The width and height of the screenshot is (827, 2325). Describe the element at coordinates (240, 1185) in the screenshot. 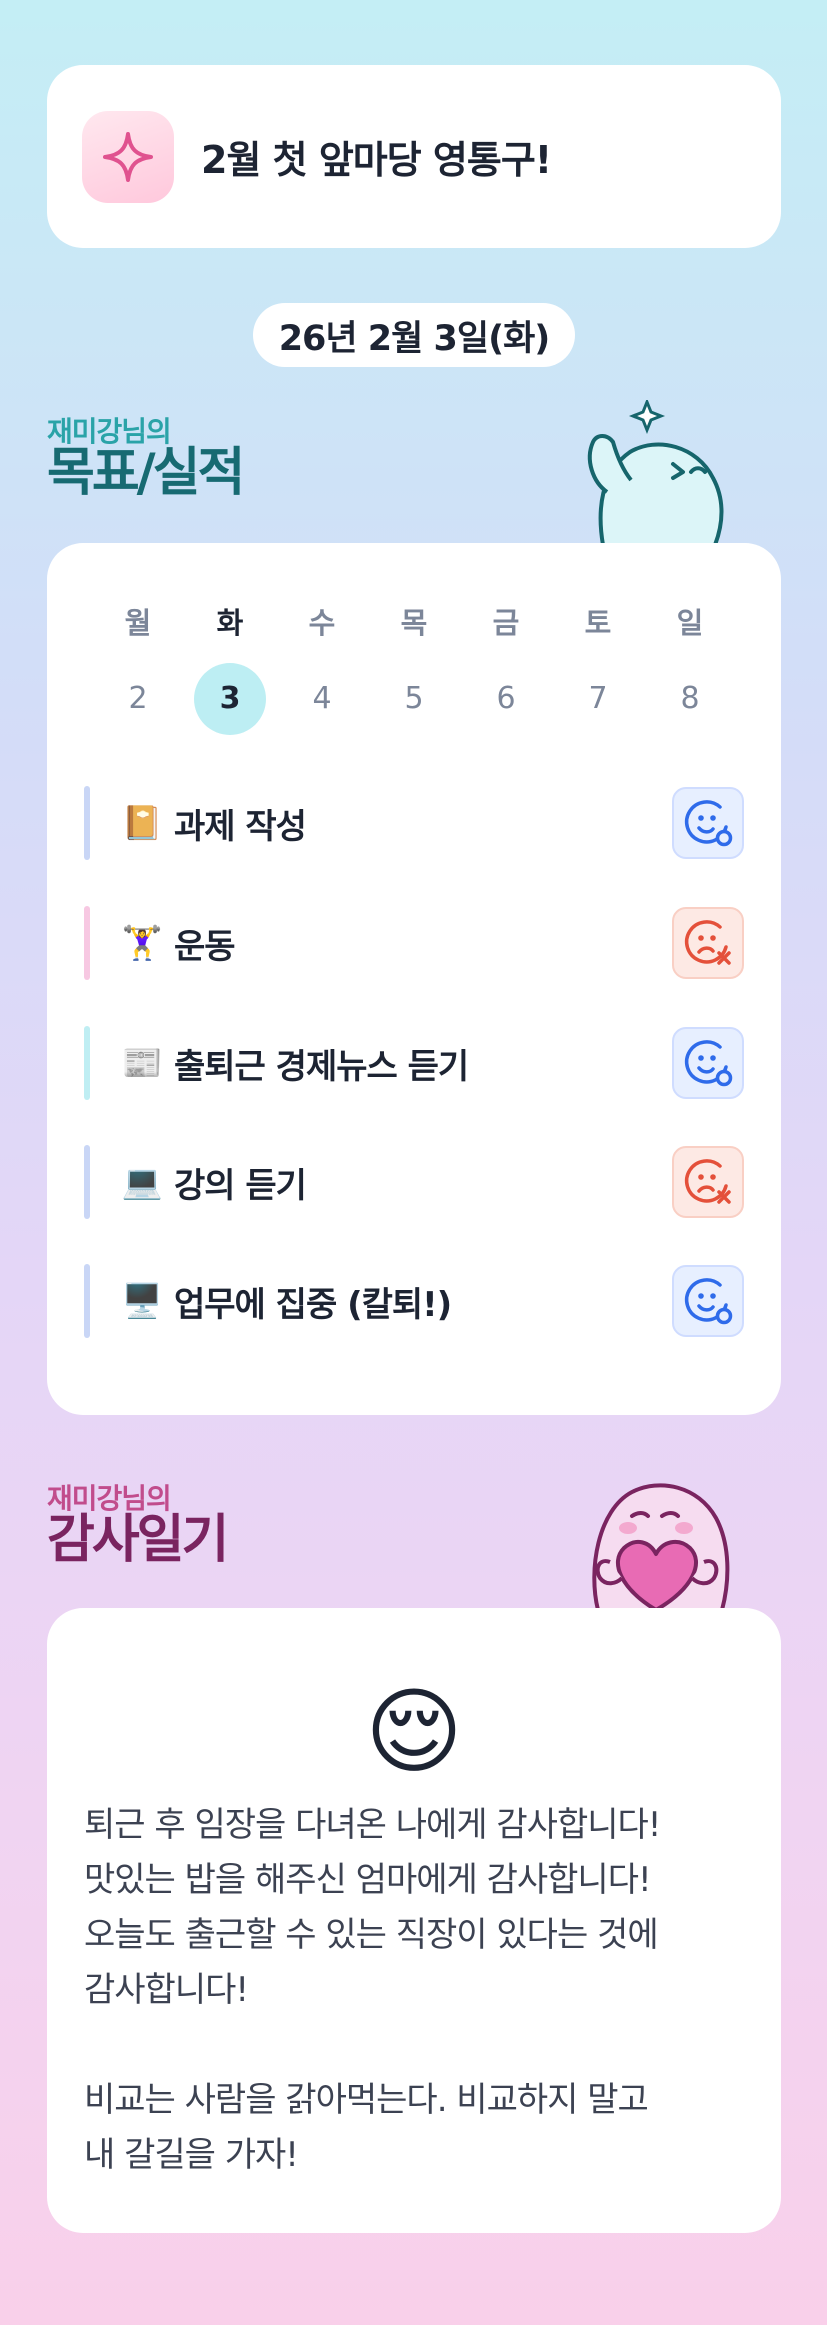

I see `task-label: 강의 듣기` at that location.